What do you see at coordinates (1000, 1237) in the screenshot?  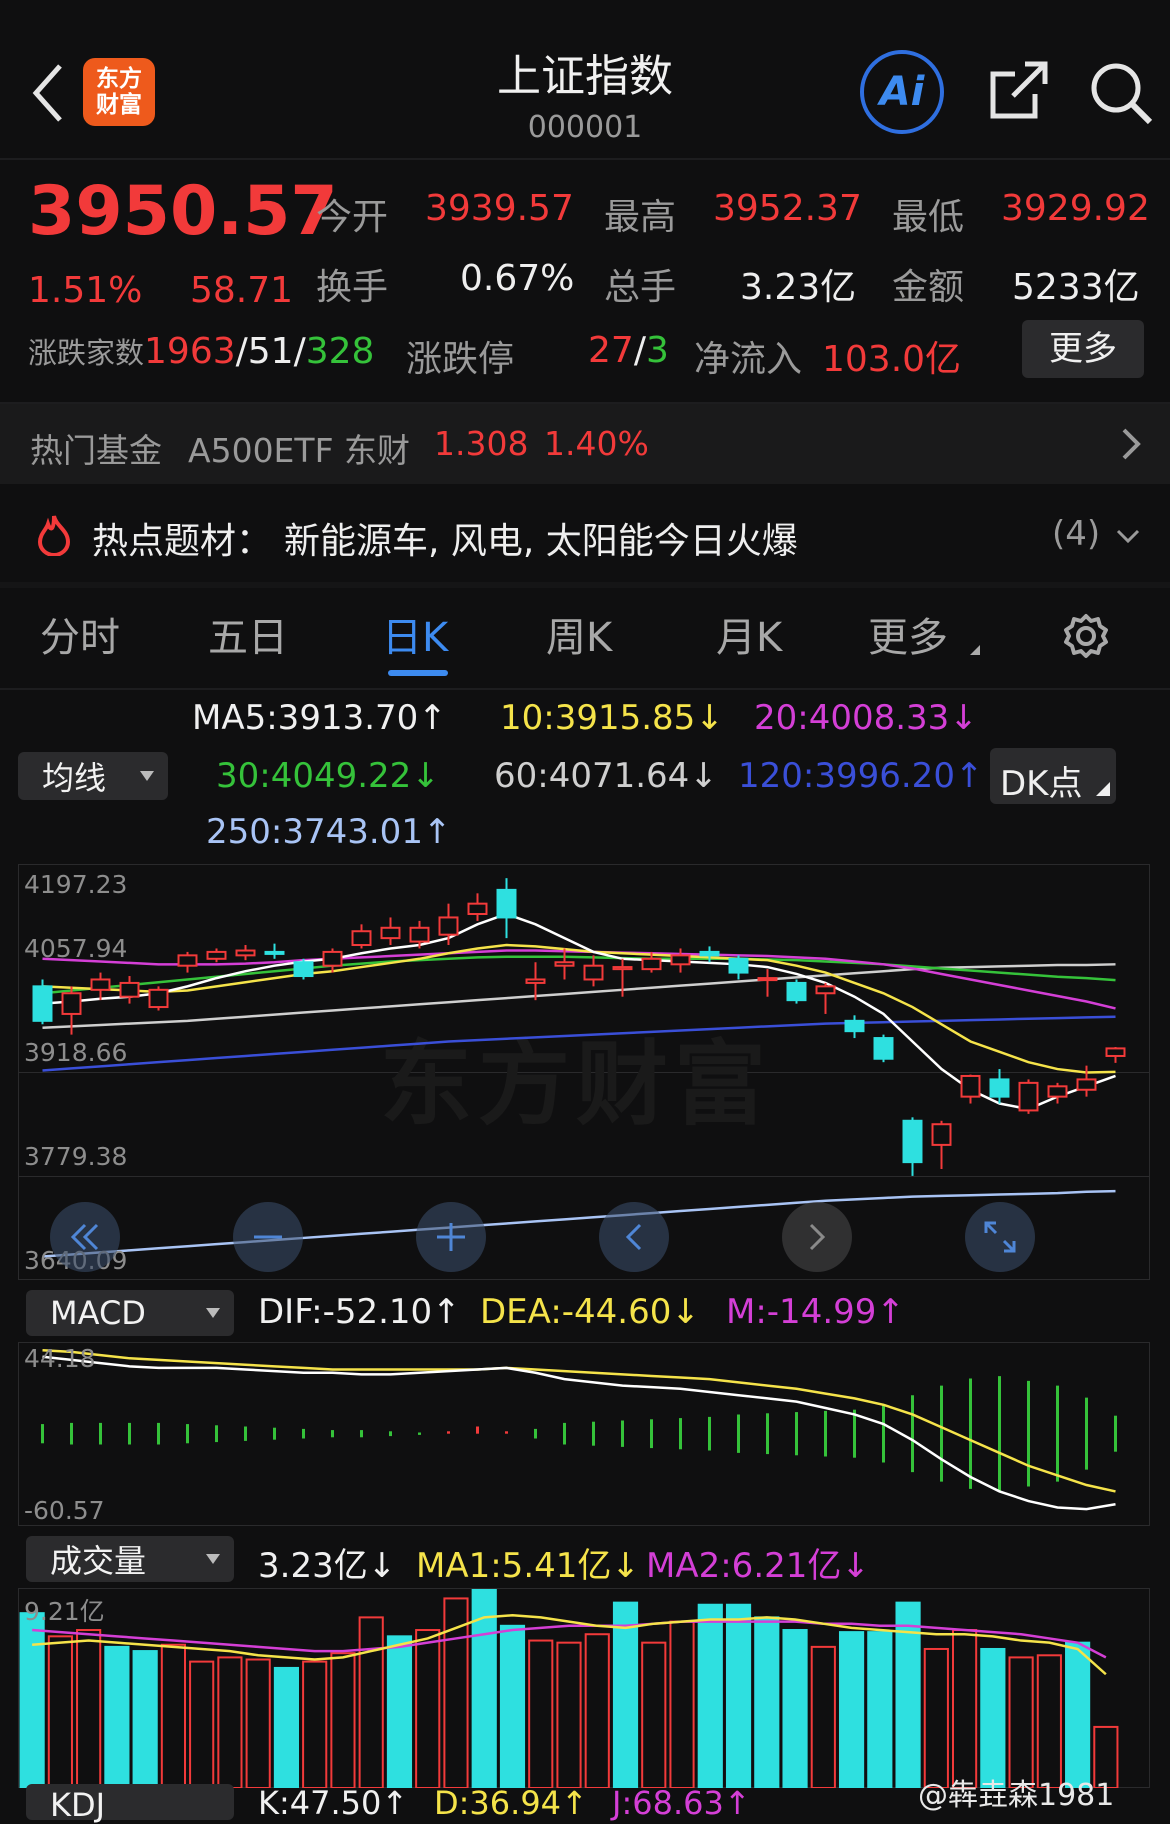 I see `fullscreen-button` at bounding box center [1000, 1237].